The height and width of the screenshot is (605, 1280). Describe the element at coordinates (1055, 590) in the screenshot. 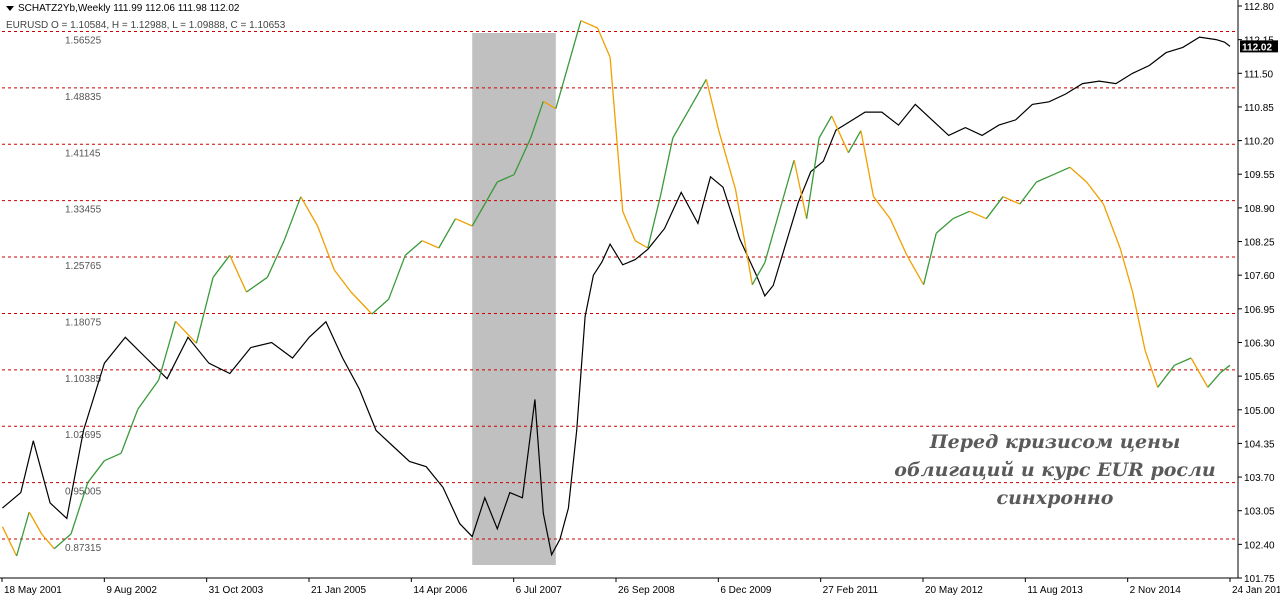

I see `x-axis-tick-label: 11 Aug 2013` at that location.